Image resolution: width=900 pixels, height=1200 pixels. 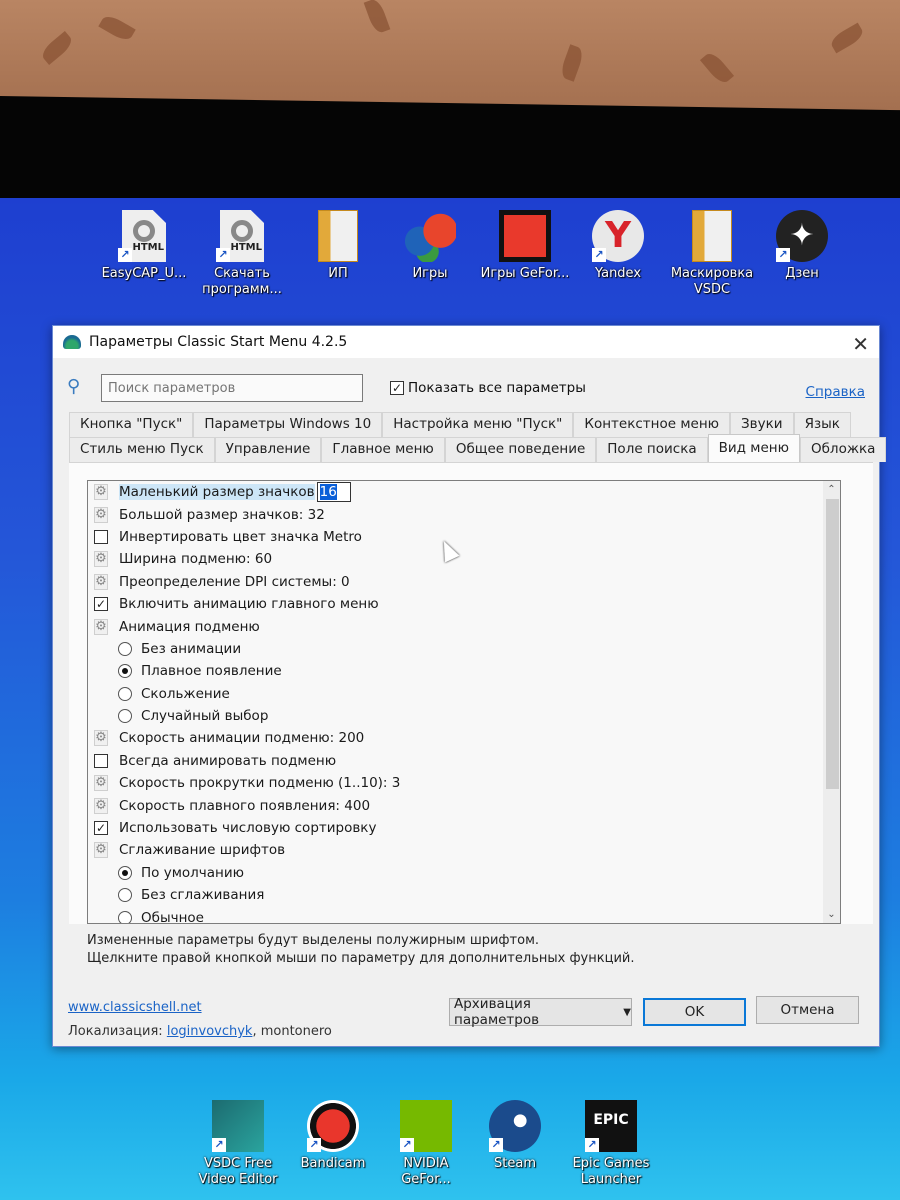 I want to click on desktop-icon-label: Epic Games Launcher, so click(x=611, y=1171).